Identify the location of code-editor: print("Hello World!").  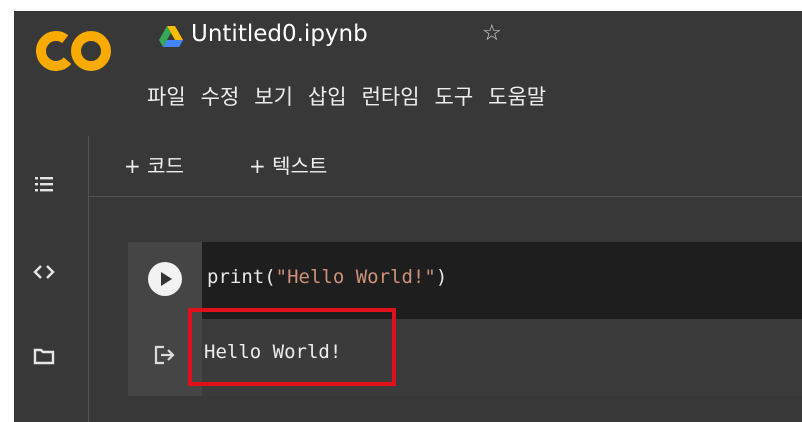
(502, 280).